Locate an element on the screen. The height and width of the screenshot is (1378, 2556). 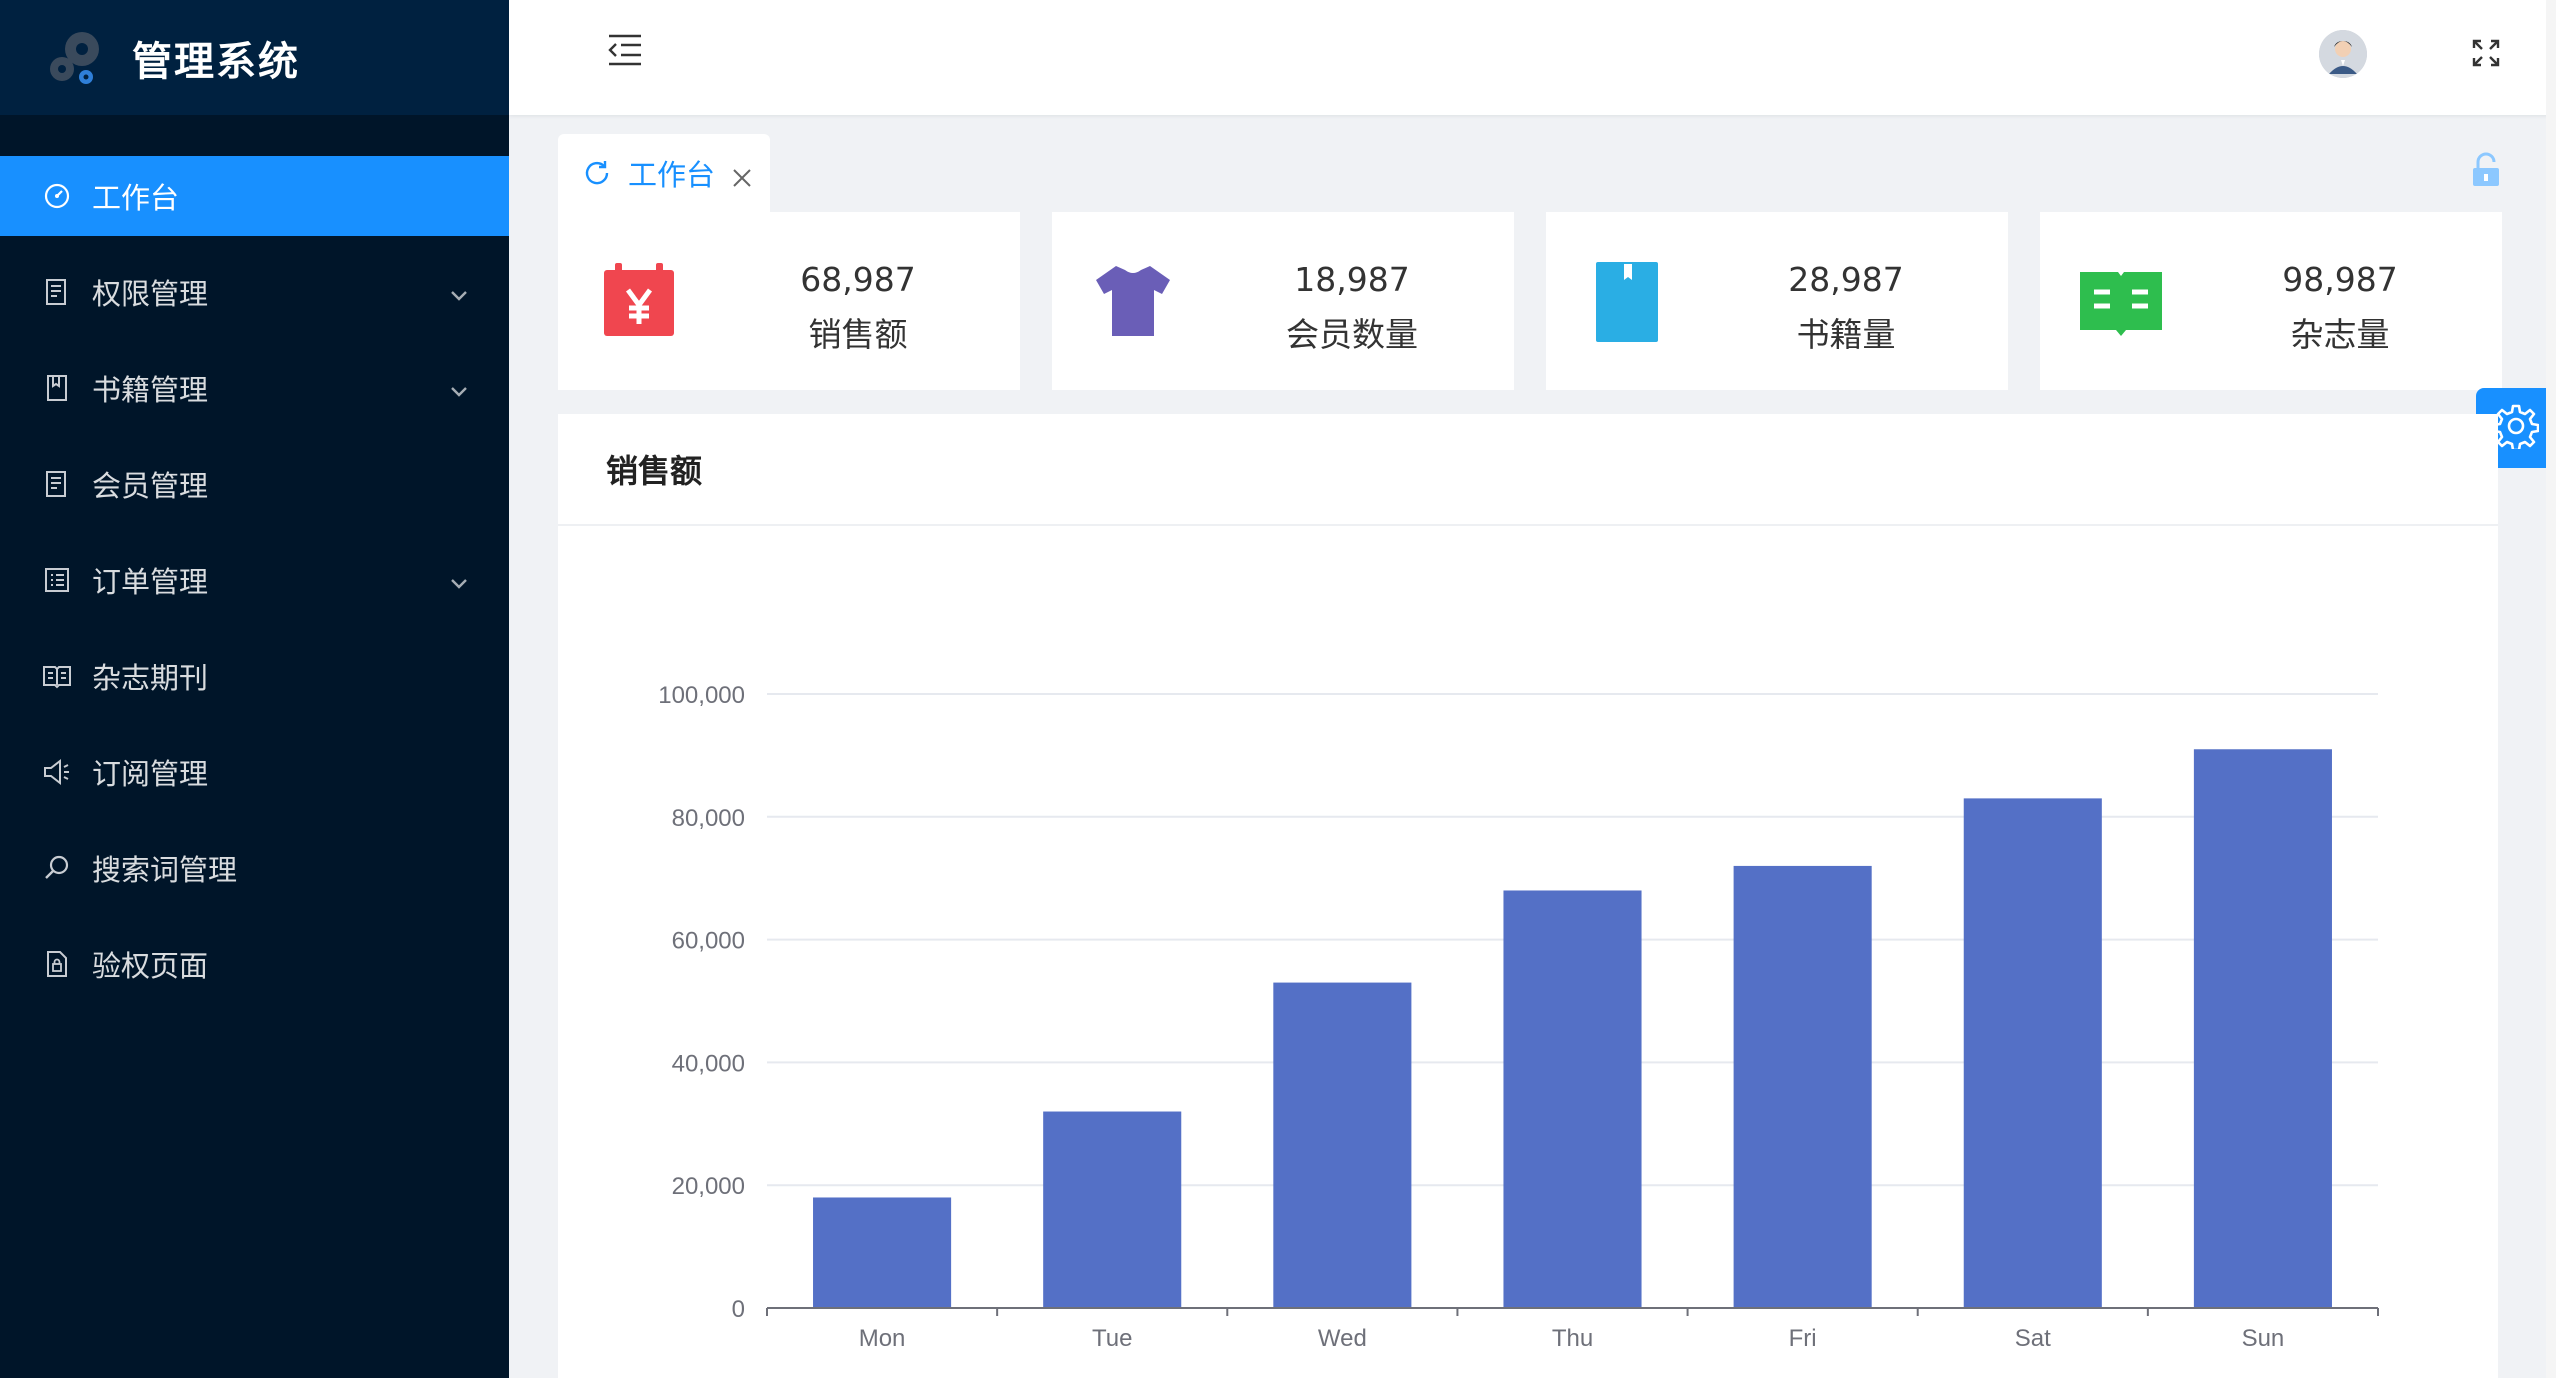
book-icon is located at coordinates (57, 388).